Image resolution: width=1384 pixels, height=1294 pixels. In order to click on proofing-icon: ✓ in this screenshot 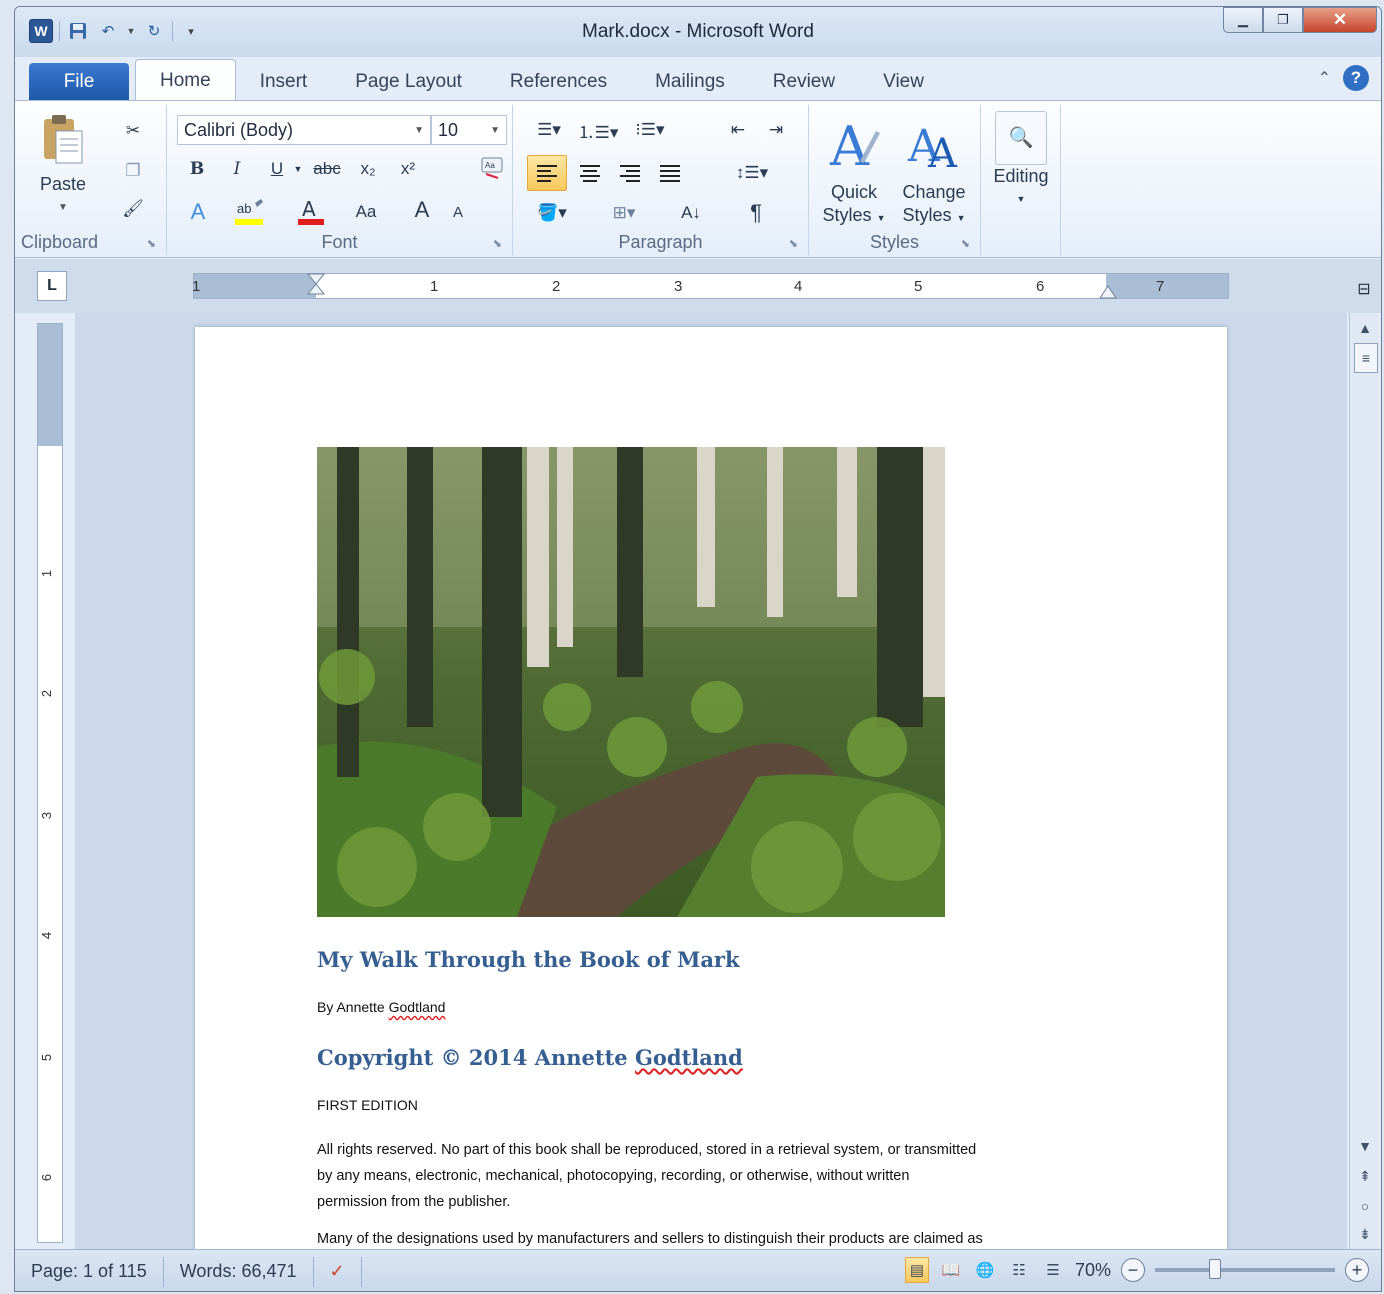, I will do `click(338, 1271)`.